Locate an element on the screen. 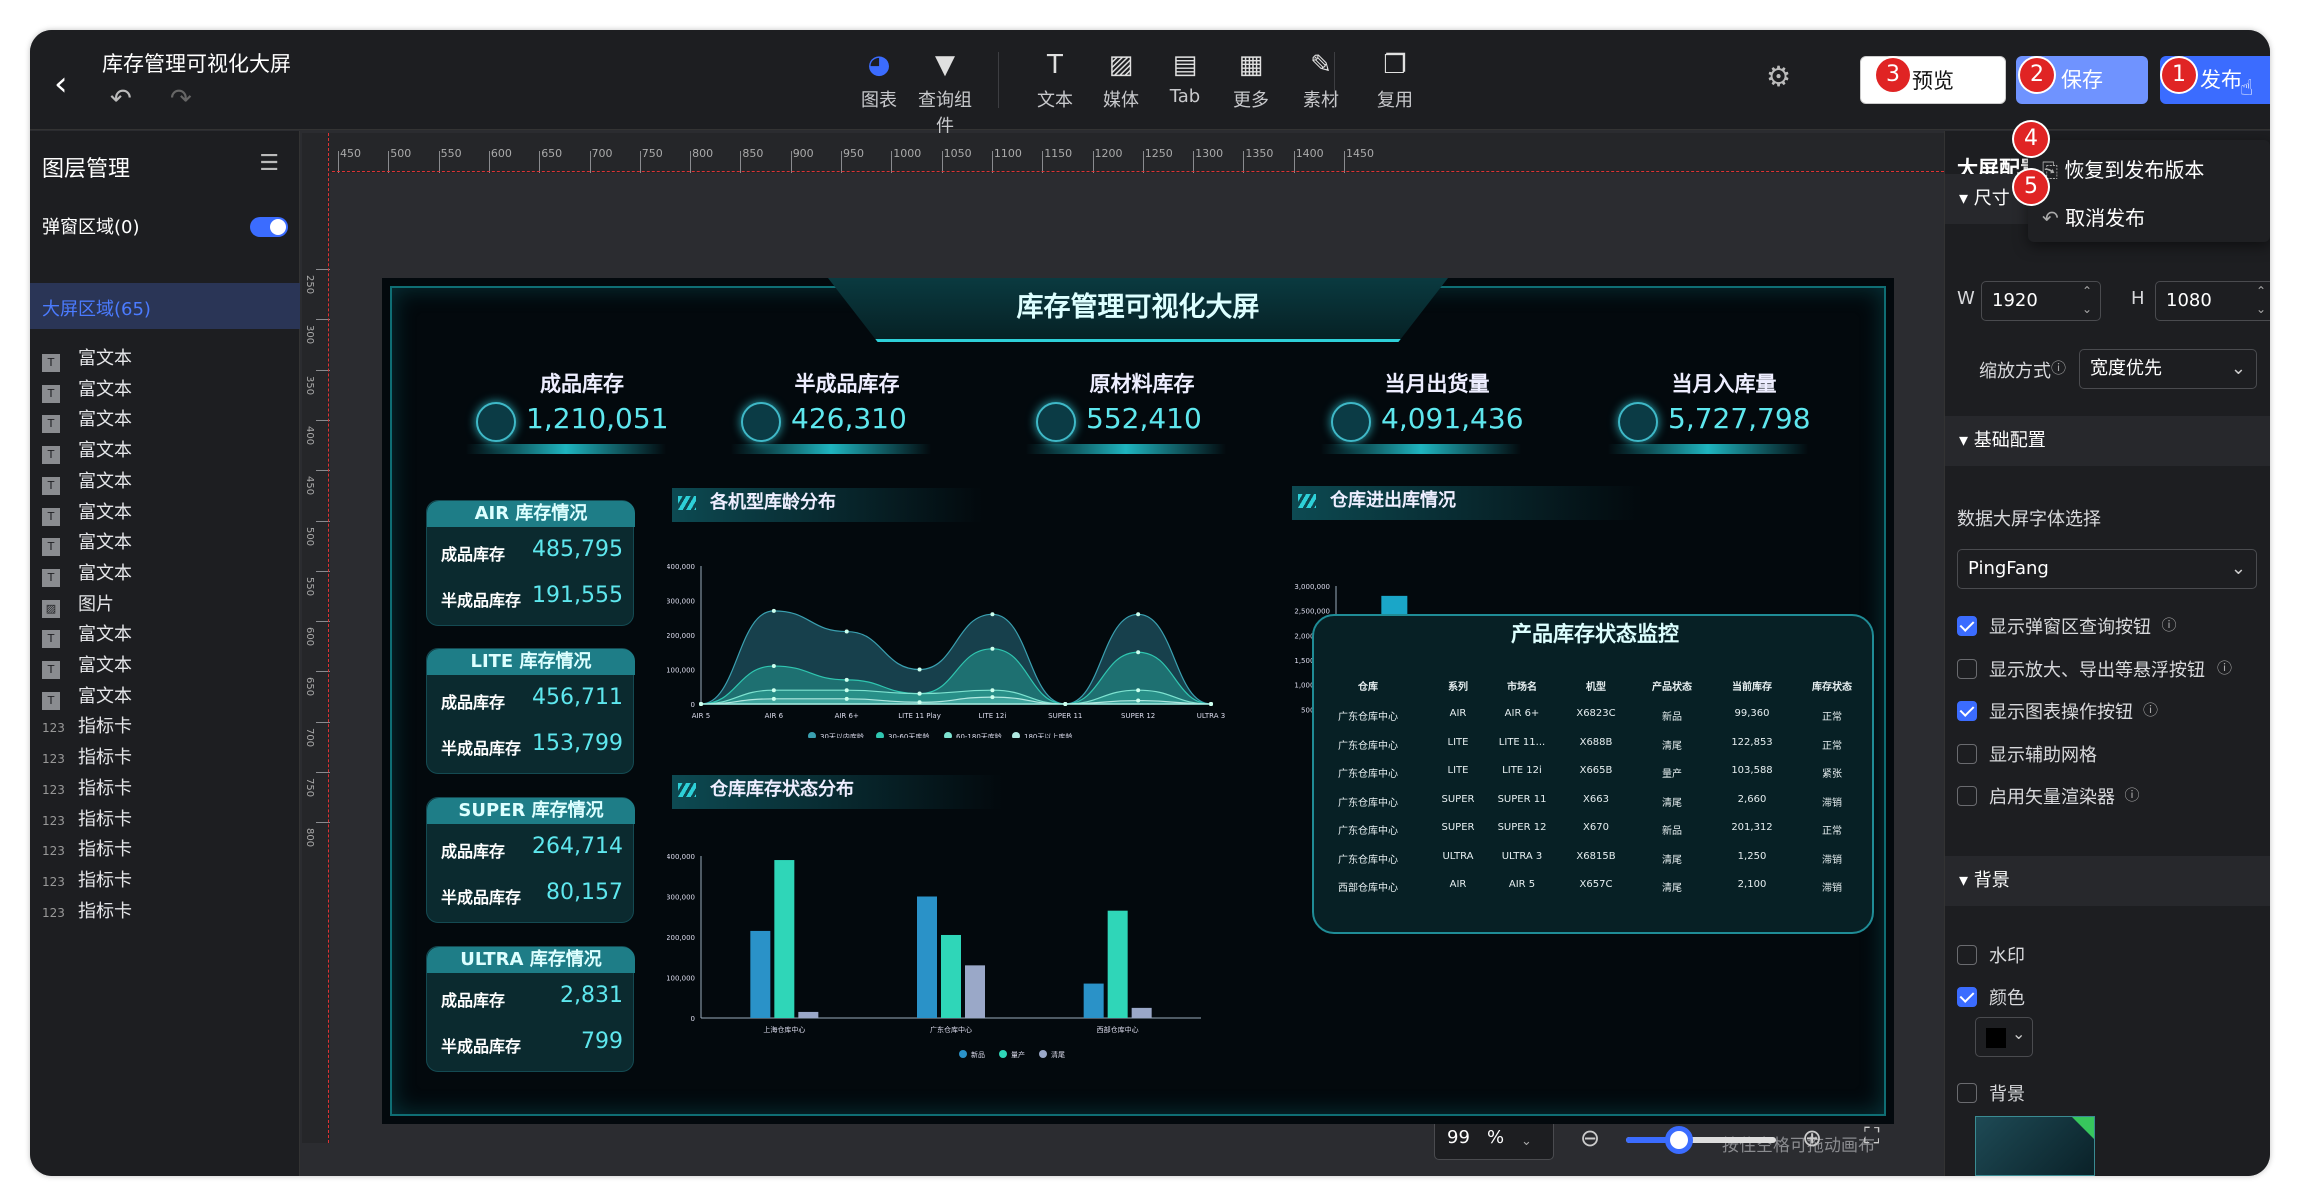 The width and height of the screenshot is (2300, 1197). table-cell: X6823C is located at coordinates (1596, 713).